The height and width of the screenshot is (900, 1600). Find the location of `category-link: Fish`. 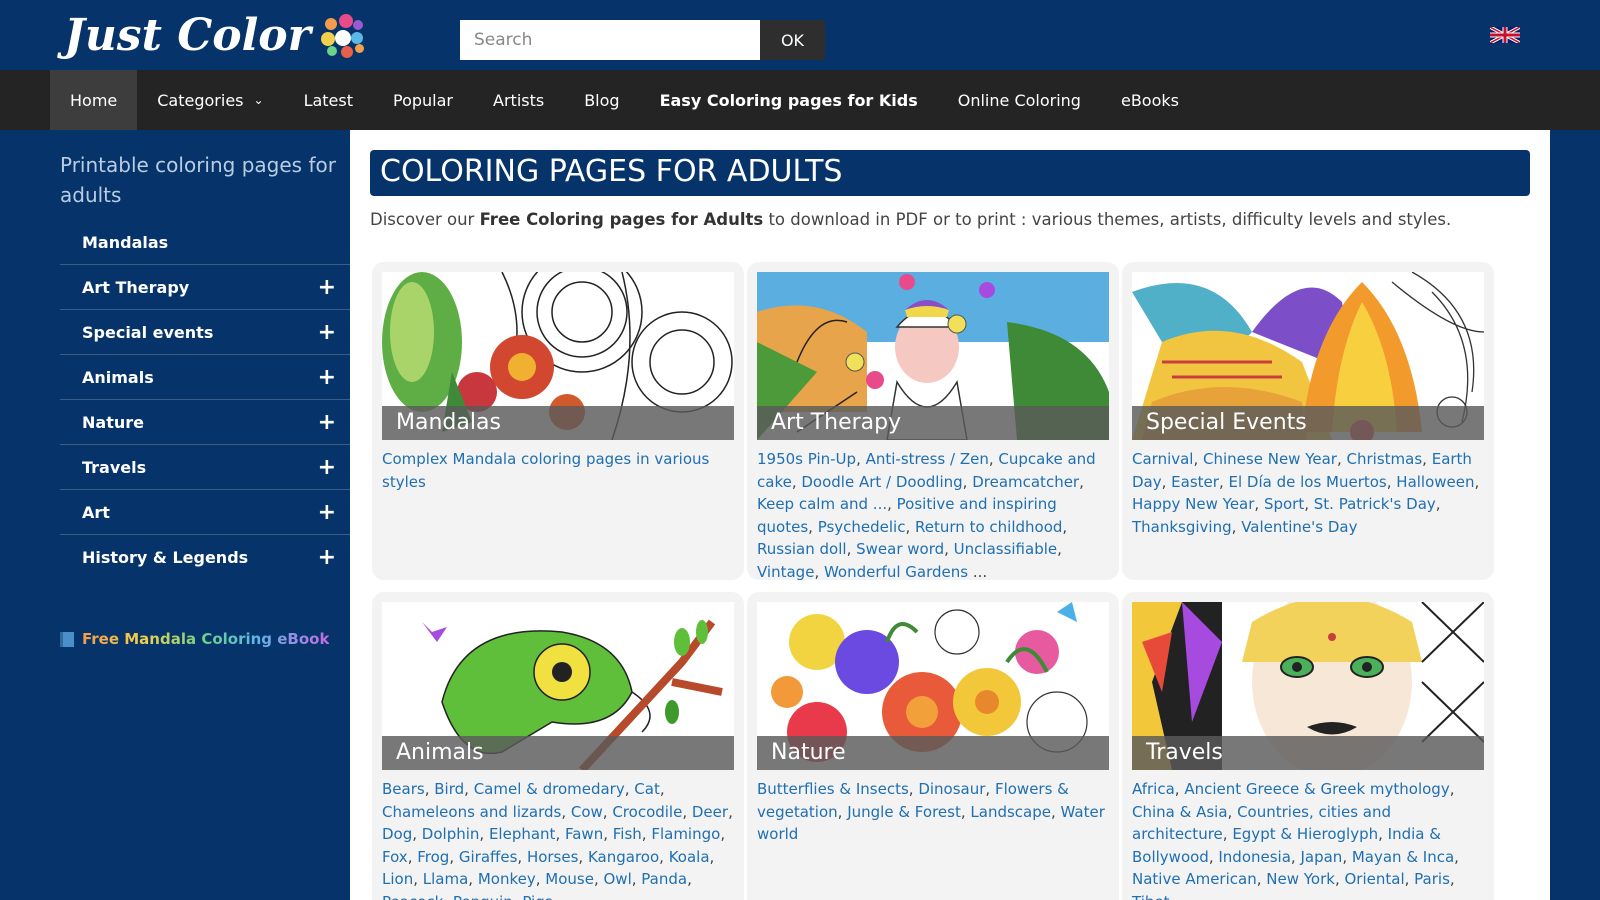

category-link: Fish is located at coordinates (627, 834).